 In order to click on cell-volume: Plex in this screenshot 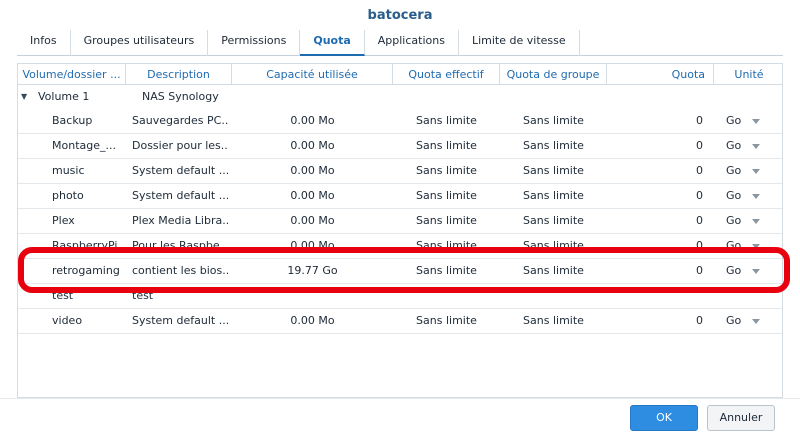, I will do `click(63, 220)`.